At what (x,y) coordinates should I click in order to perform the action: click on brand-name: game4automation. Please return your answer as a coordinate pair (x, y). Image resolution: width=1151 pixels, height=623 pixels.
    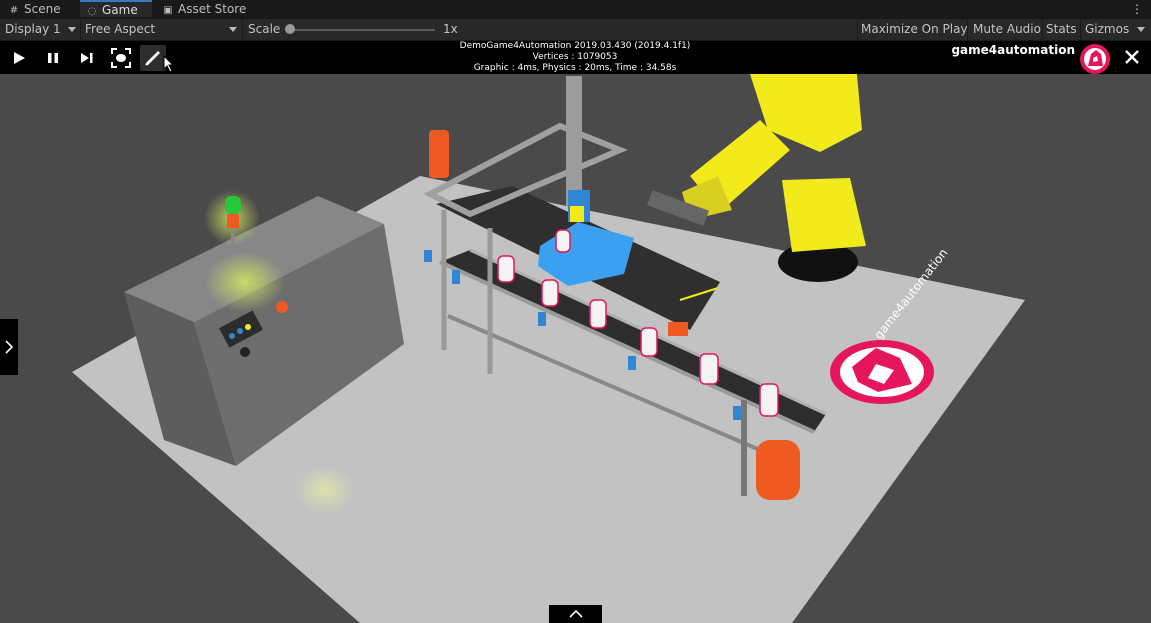
    Looking at the image, I should click on (1013, 50).